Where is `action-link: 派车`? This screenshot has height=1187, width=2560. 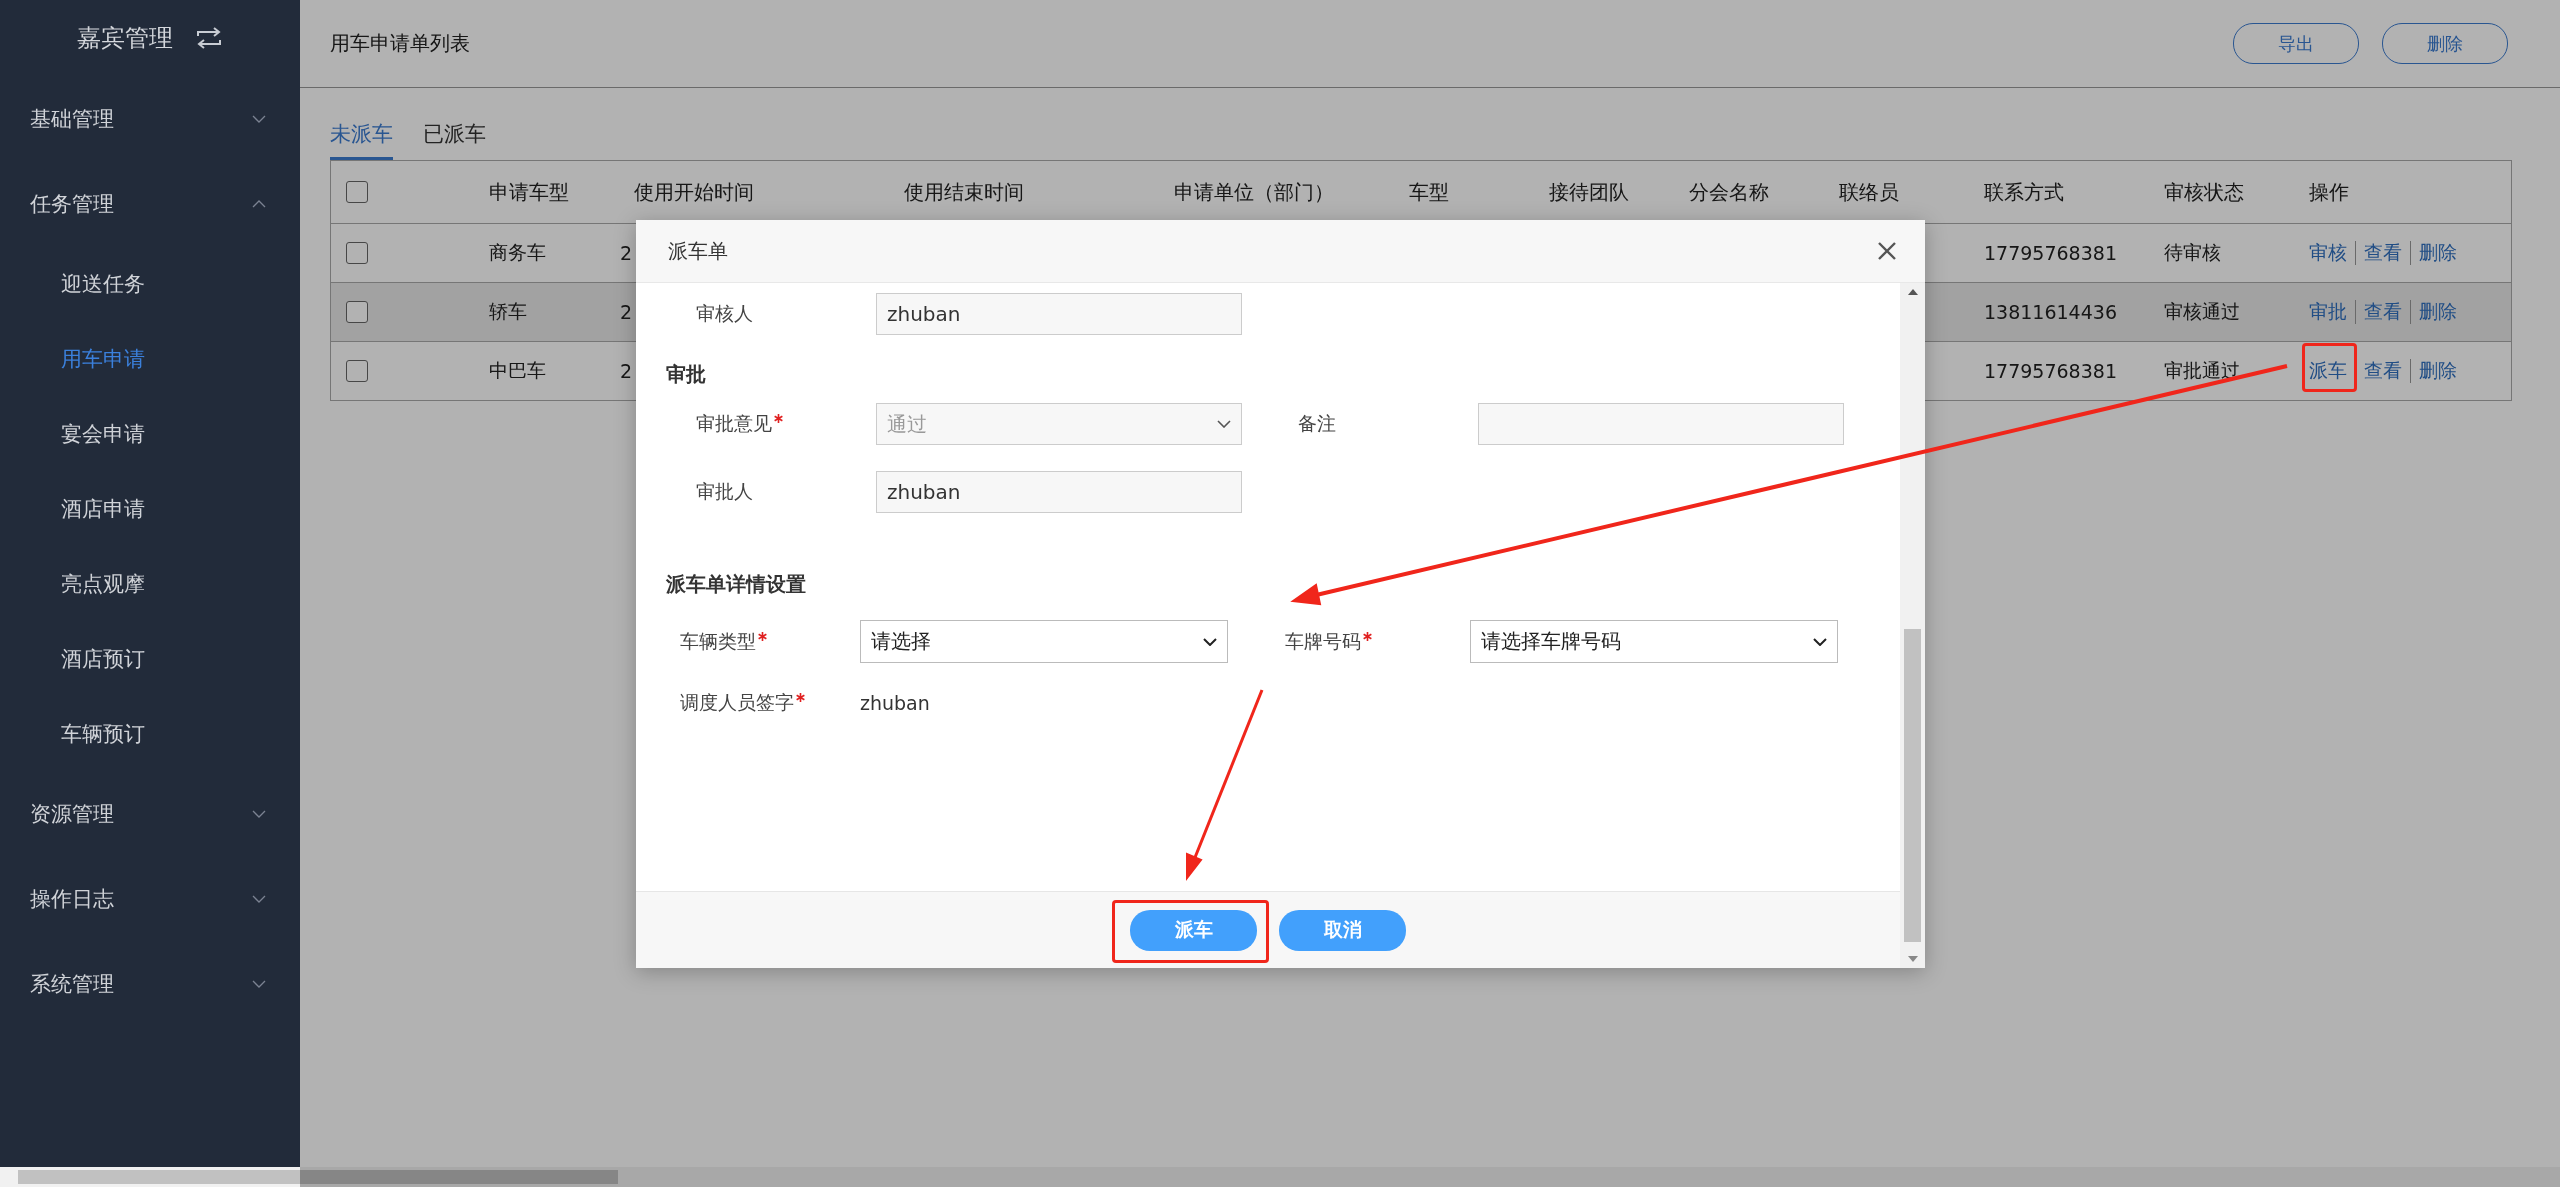 action-link: 派车 is located at coordinates (2328, 371).